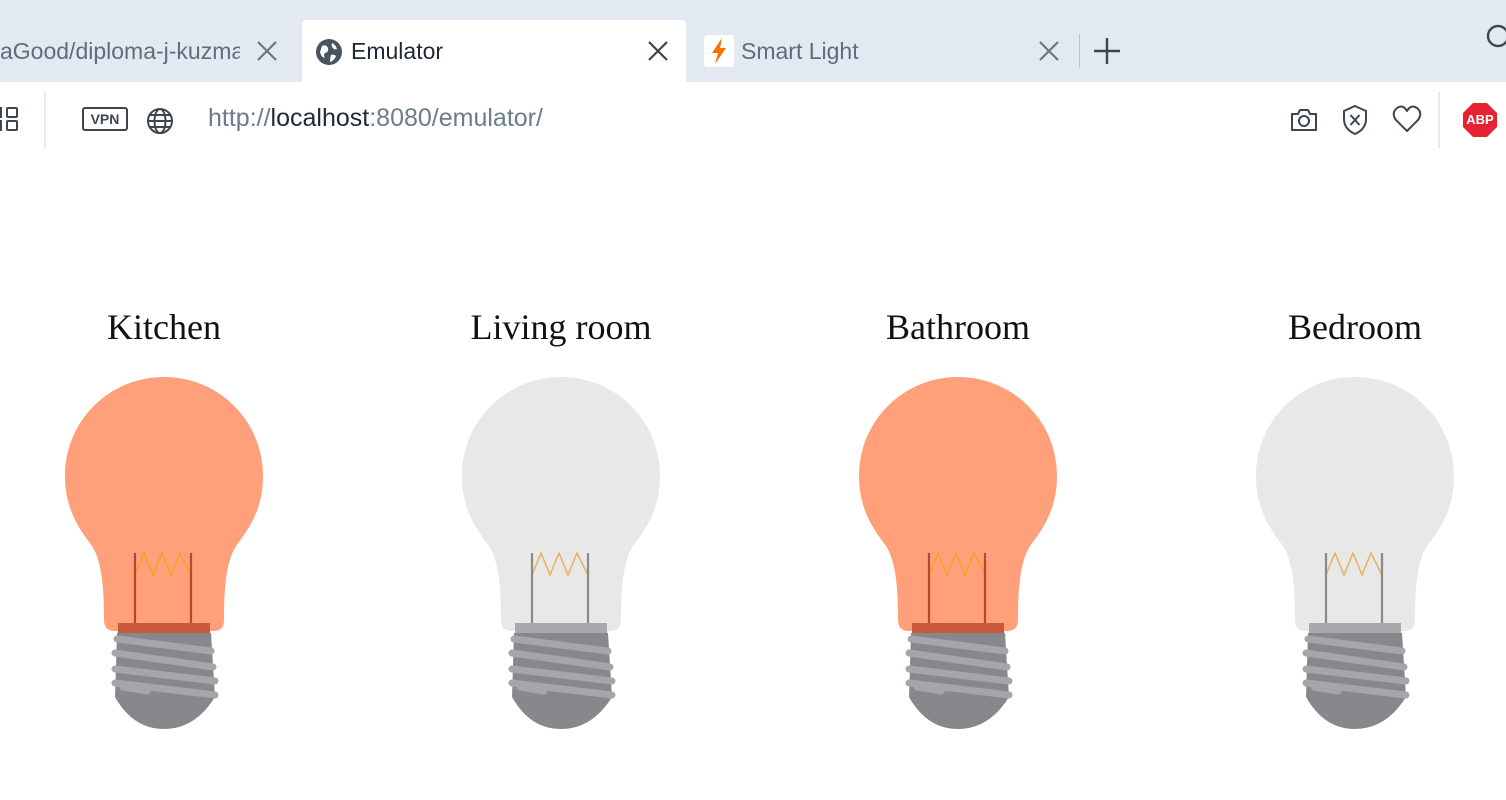  Describe the element at coordinates (884, 51) in the screenshot. I see `tab-smart-light: Smart Light` at that location.